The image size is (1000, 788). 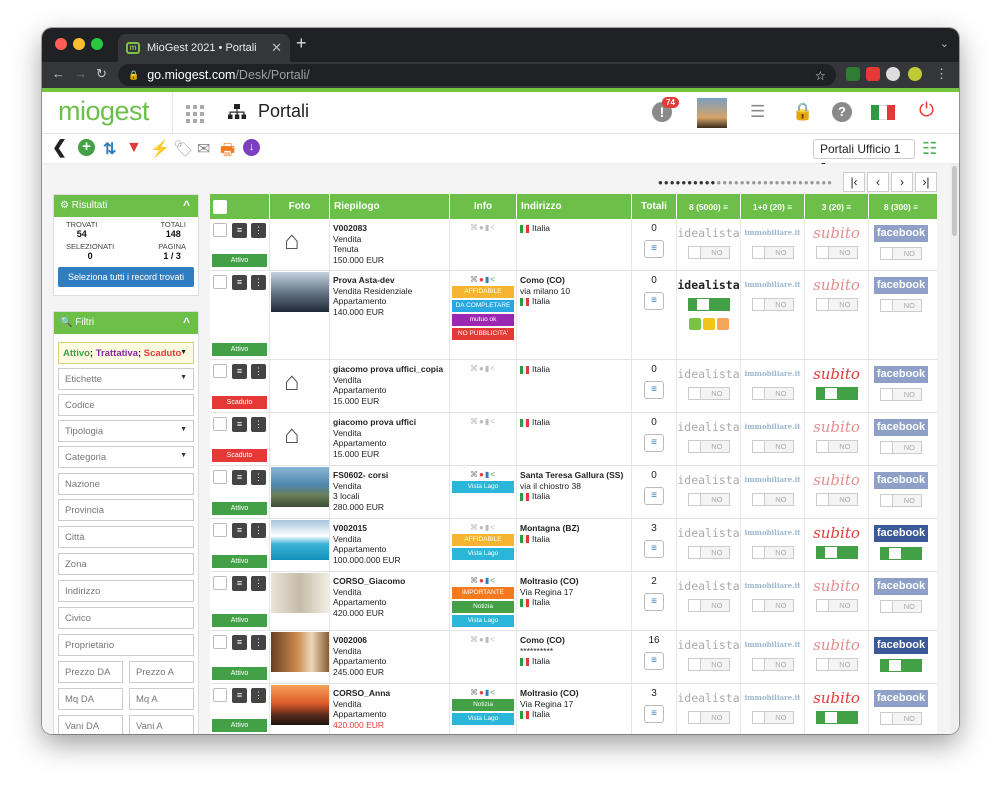 What do you see at coordinates (109, 149) in the screenshot?
I see `sort-arrows-icon: ⇅` at bounding box center [109, 149].